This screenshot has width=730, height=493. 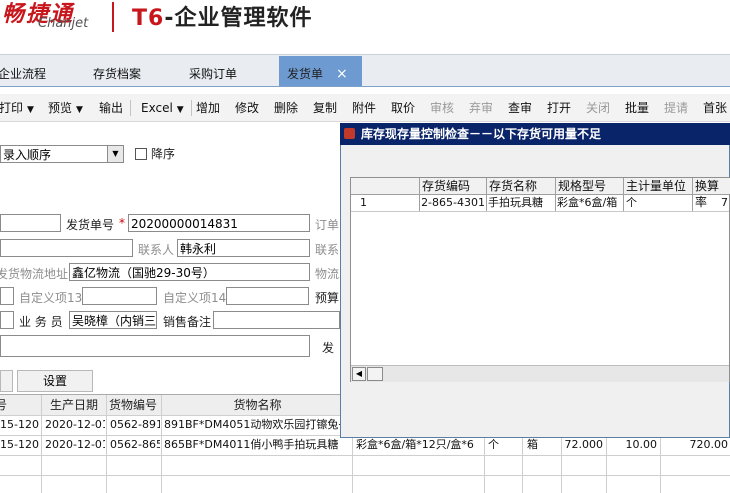 What do you see at coordinates (598, 107) in the screenshot?
I see `close-button: 关闭` at bounding box center [598, 107].